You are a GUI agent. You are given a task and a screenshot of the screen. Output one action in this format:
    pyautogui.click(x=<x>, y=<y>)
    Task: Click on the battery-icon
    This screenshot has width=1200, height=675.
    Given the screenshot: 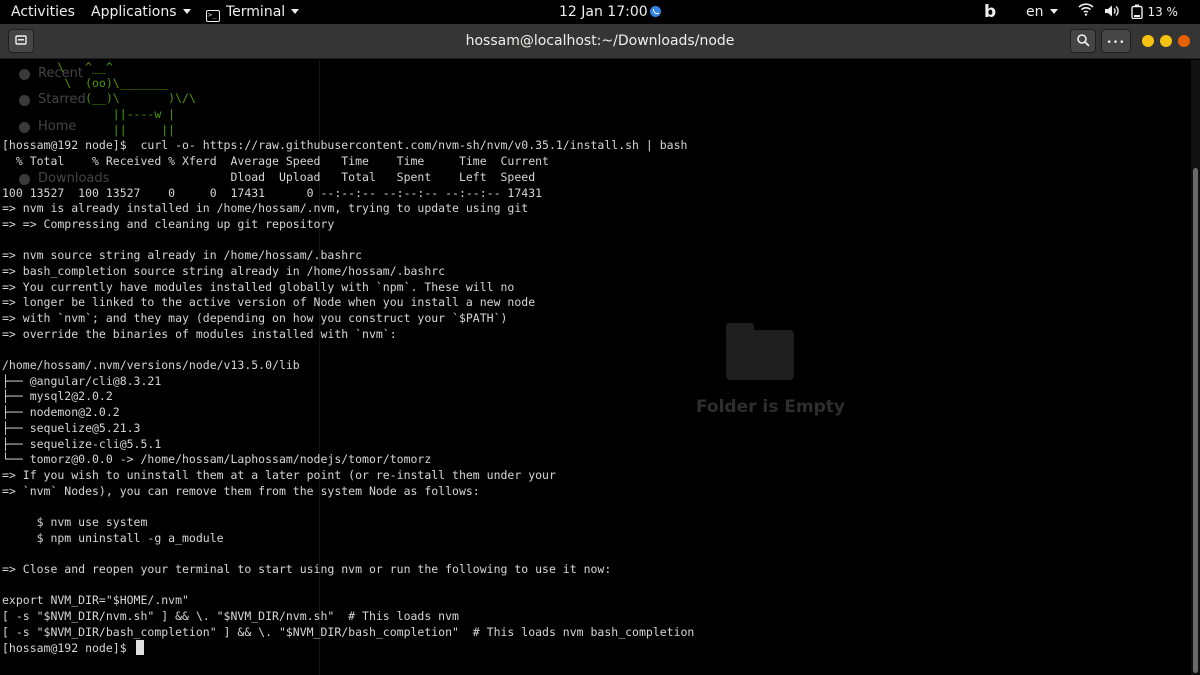 What is the action you would take?
    pyautogui.click(x=1137, y=12)
    